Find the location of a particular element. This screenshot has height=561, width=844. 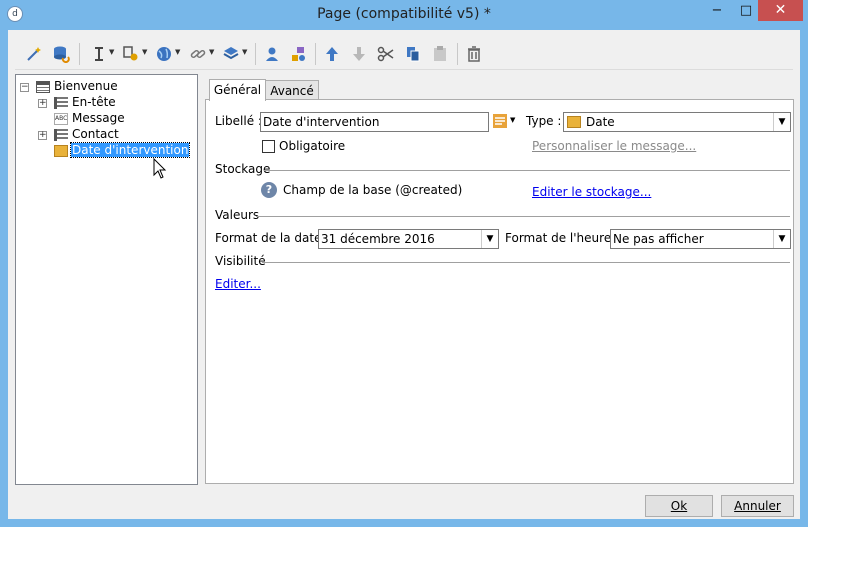

collapse-toggle: − is located at coordinates (24, 87).